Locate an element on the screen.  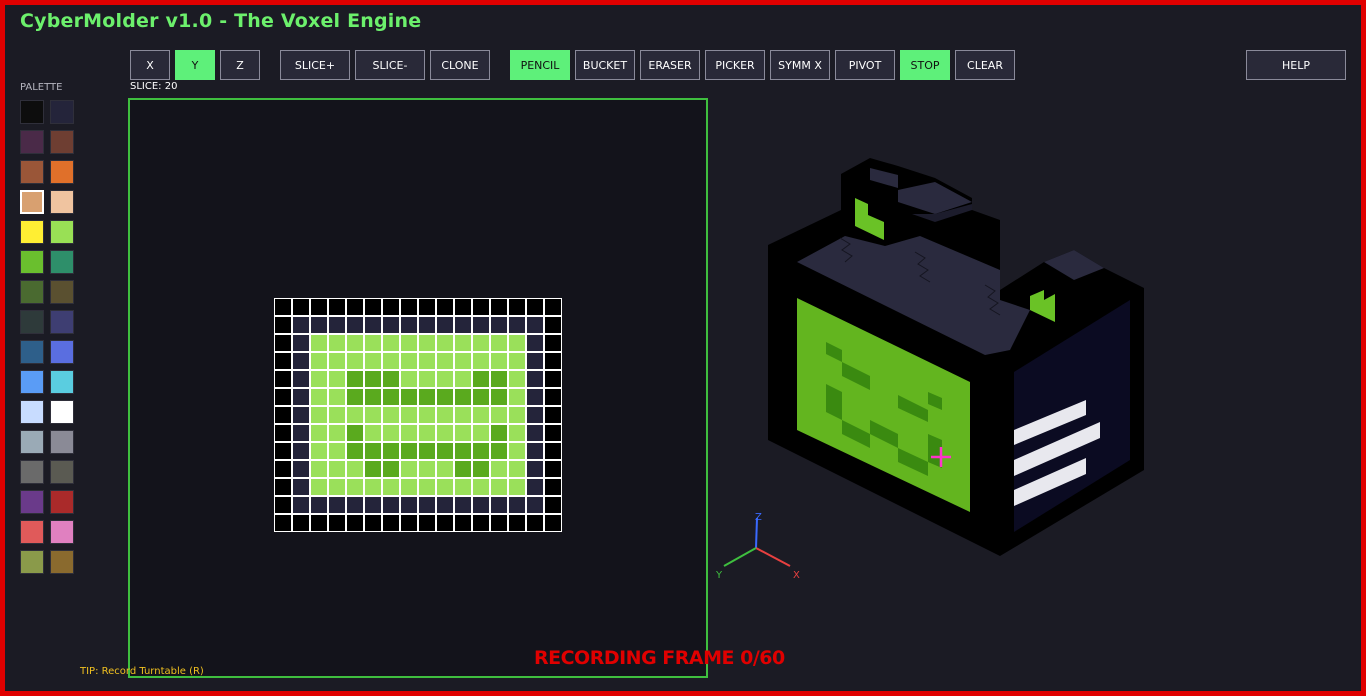
pivot-button: PIVOT is located at coordinates (865, 65).